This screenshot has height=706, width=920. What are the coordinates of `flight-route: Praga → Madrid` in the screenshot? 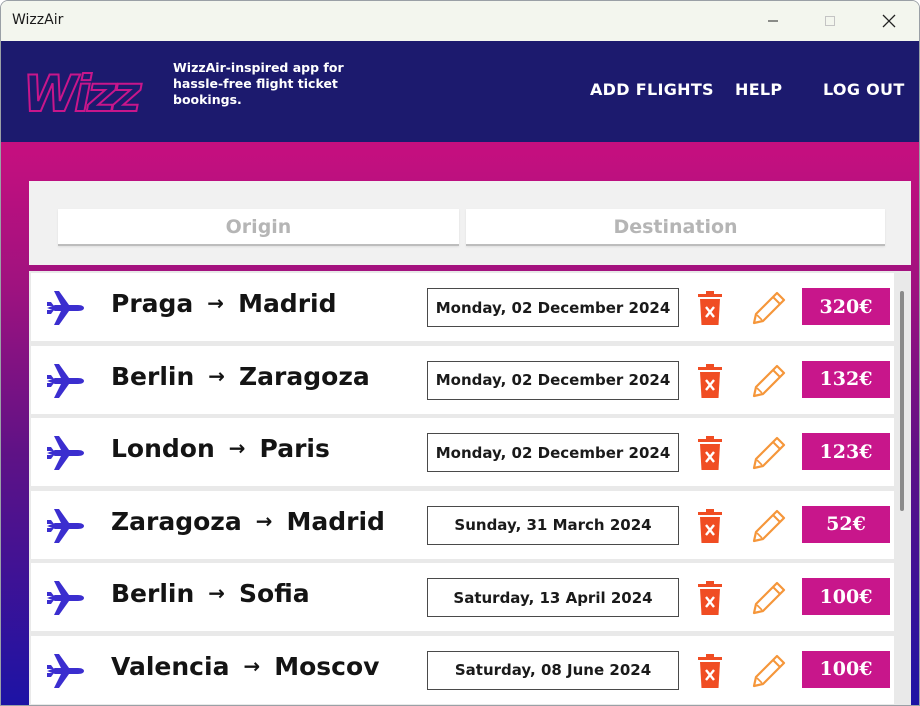 It's located at (224, 303).